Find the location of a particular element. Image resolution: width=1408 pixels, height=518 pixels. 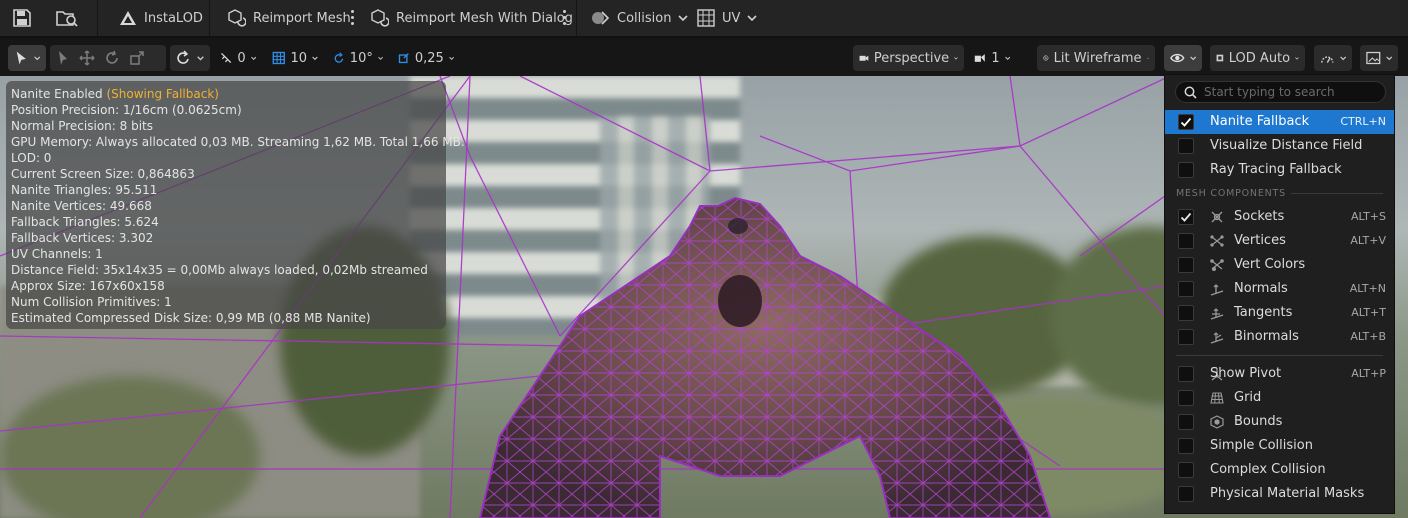

menu-item-label: Normals is located at coordinates (1261, 288).